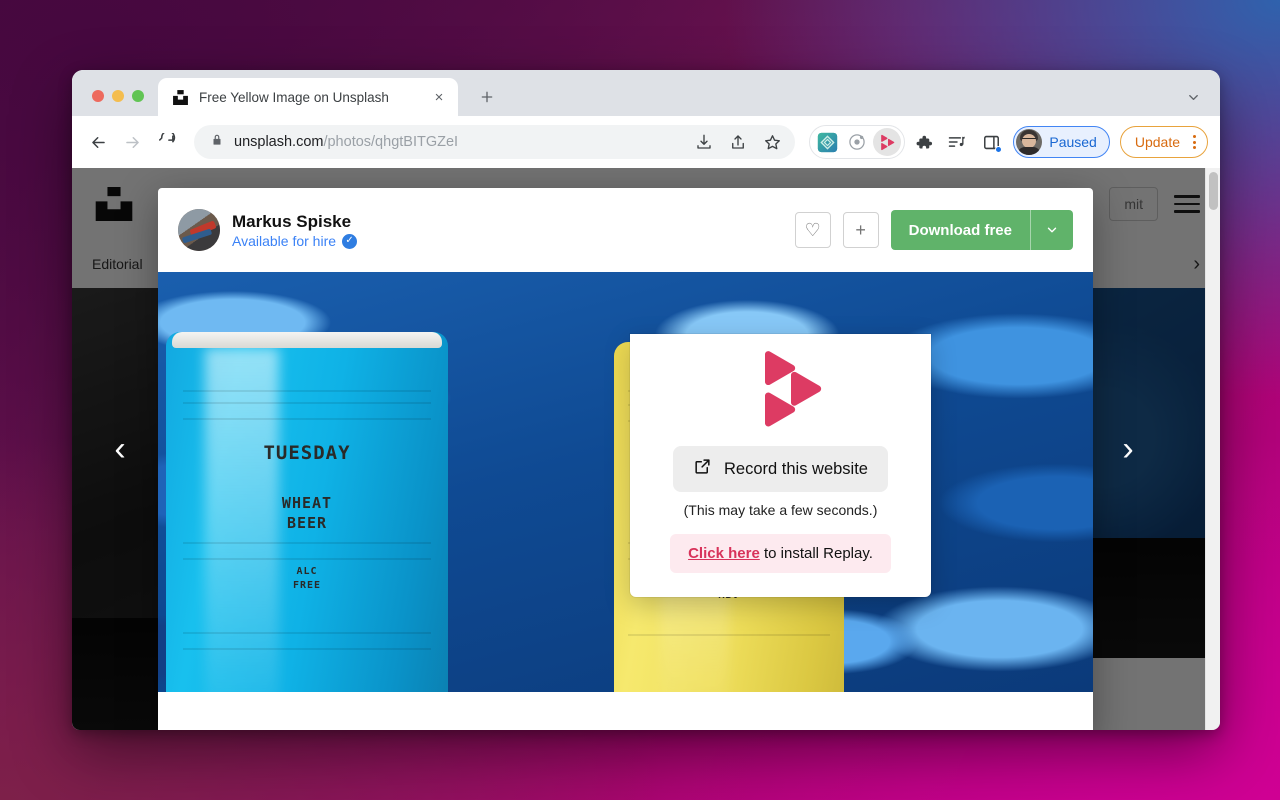  I want to click on can-type-line1: WHEAT, so click(307, 503).